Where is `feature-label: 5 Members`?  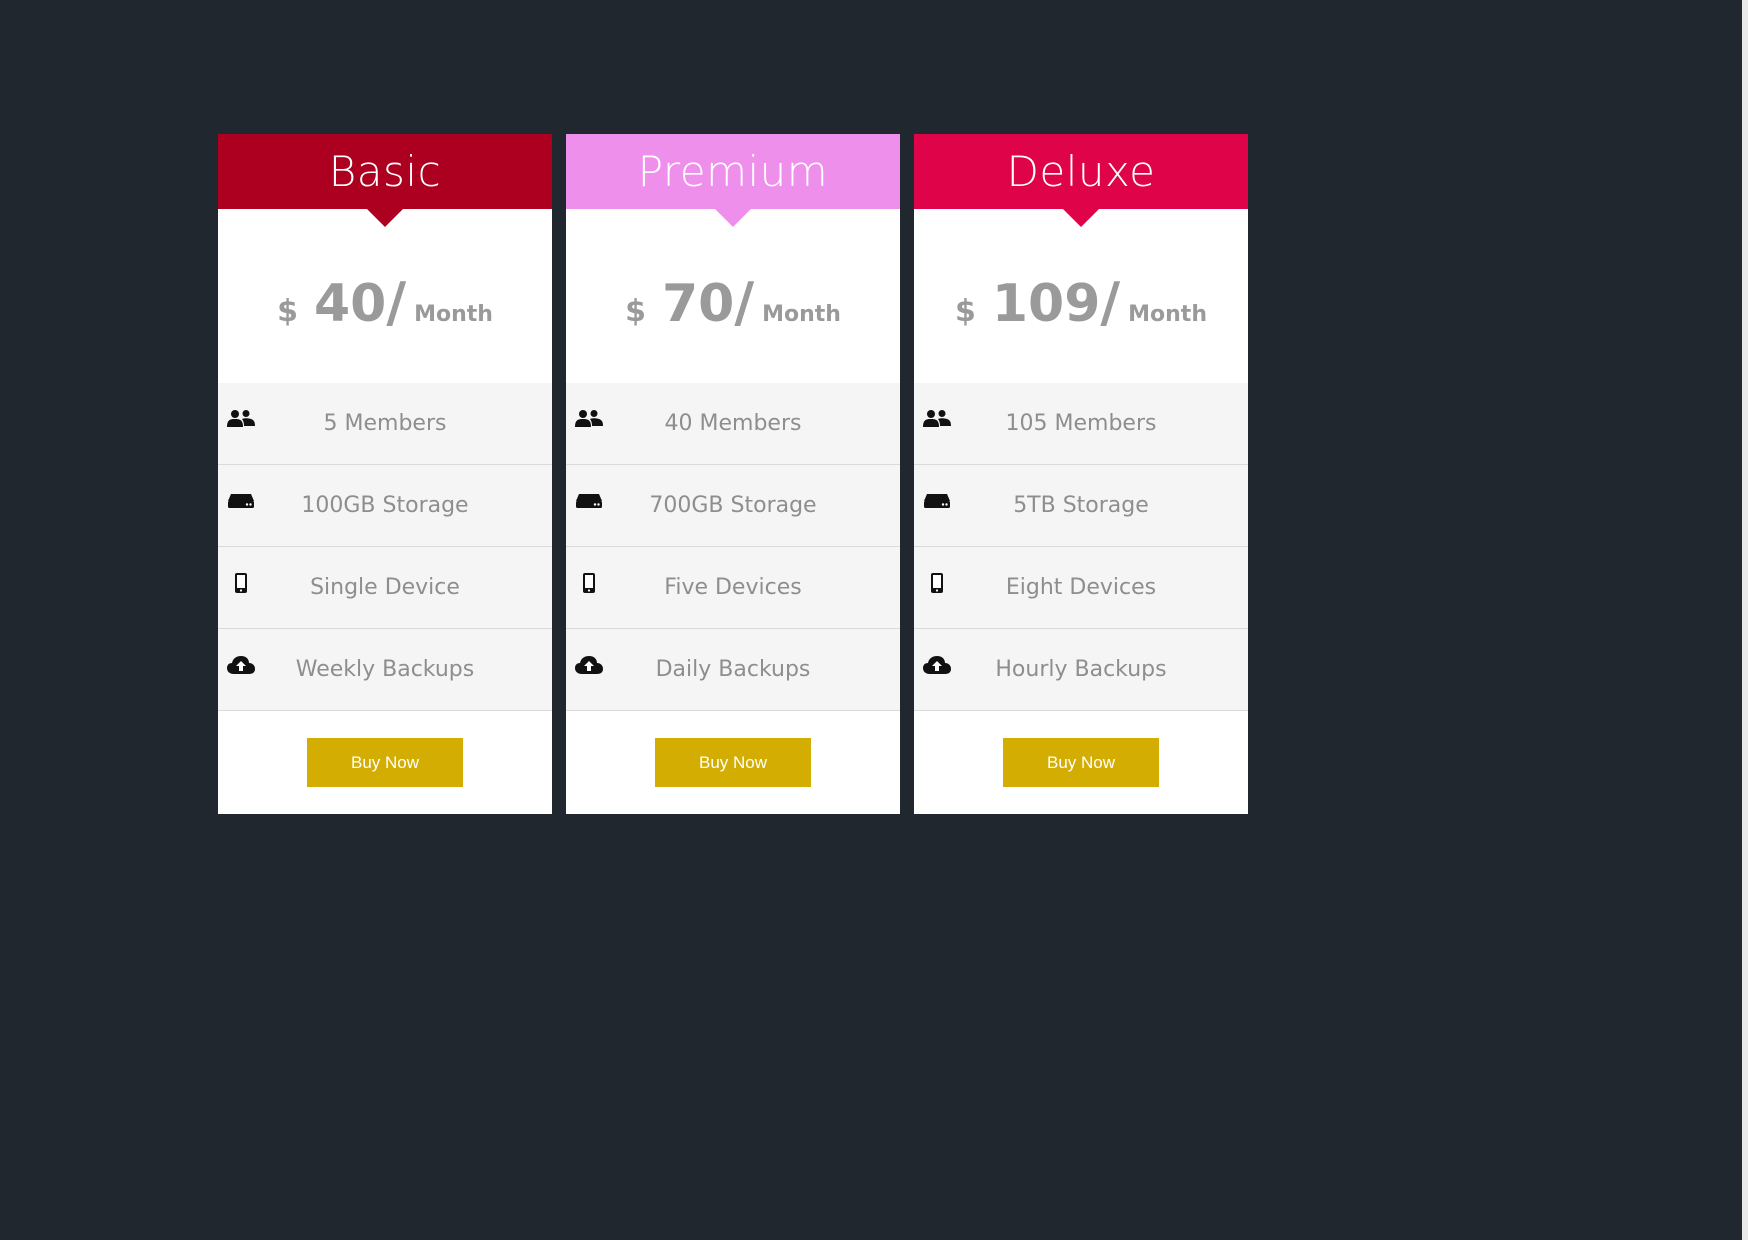
feature-label: 5 Members is located at coordinates (385, 423).